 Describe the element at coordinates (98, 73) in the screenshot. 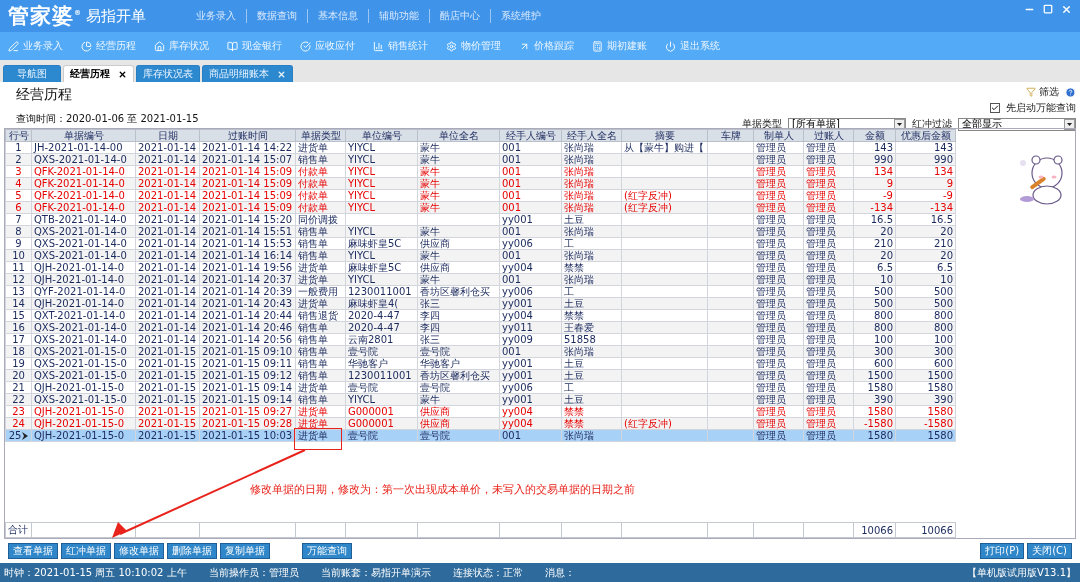

I see `tab: 经营历程` at that location.